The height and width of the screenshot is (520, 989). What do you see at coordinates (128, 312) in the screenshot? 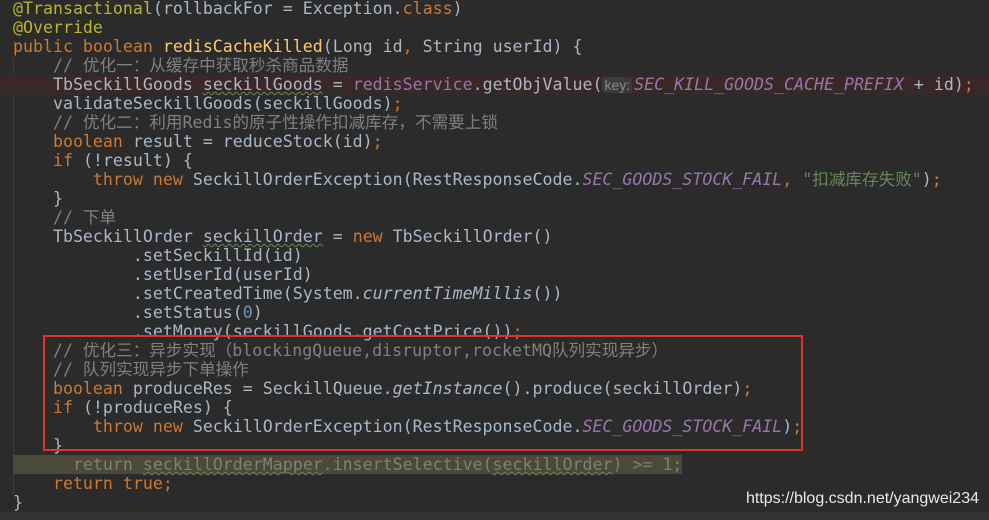
I see `code-token: .setStatus(` at bounding box center [128, 312].